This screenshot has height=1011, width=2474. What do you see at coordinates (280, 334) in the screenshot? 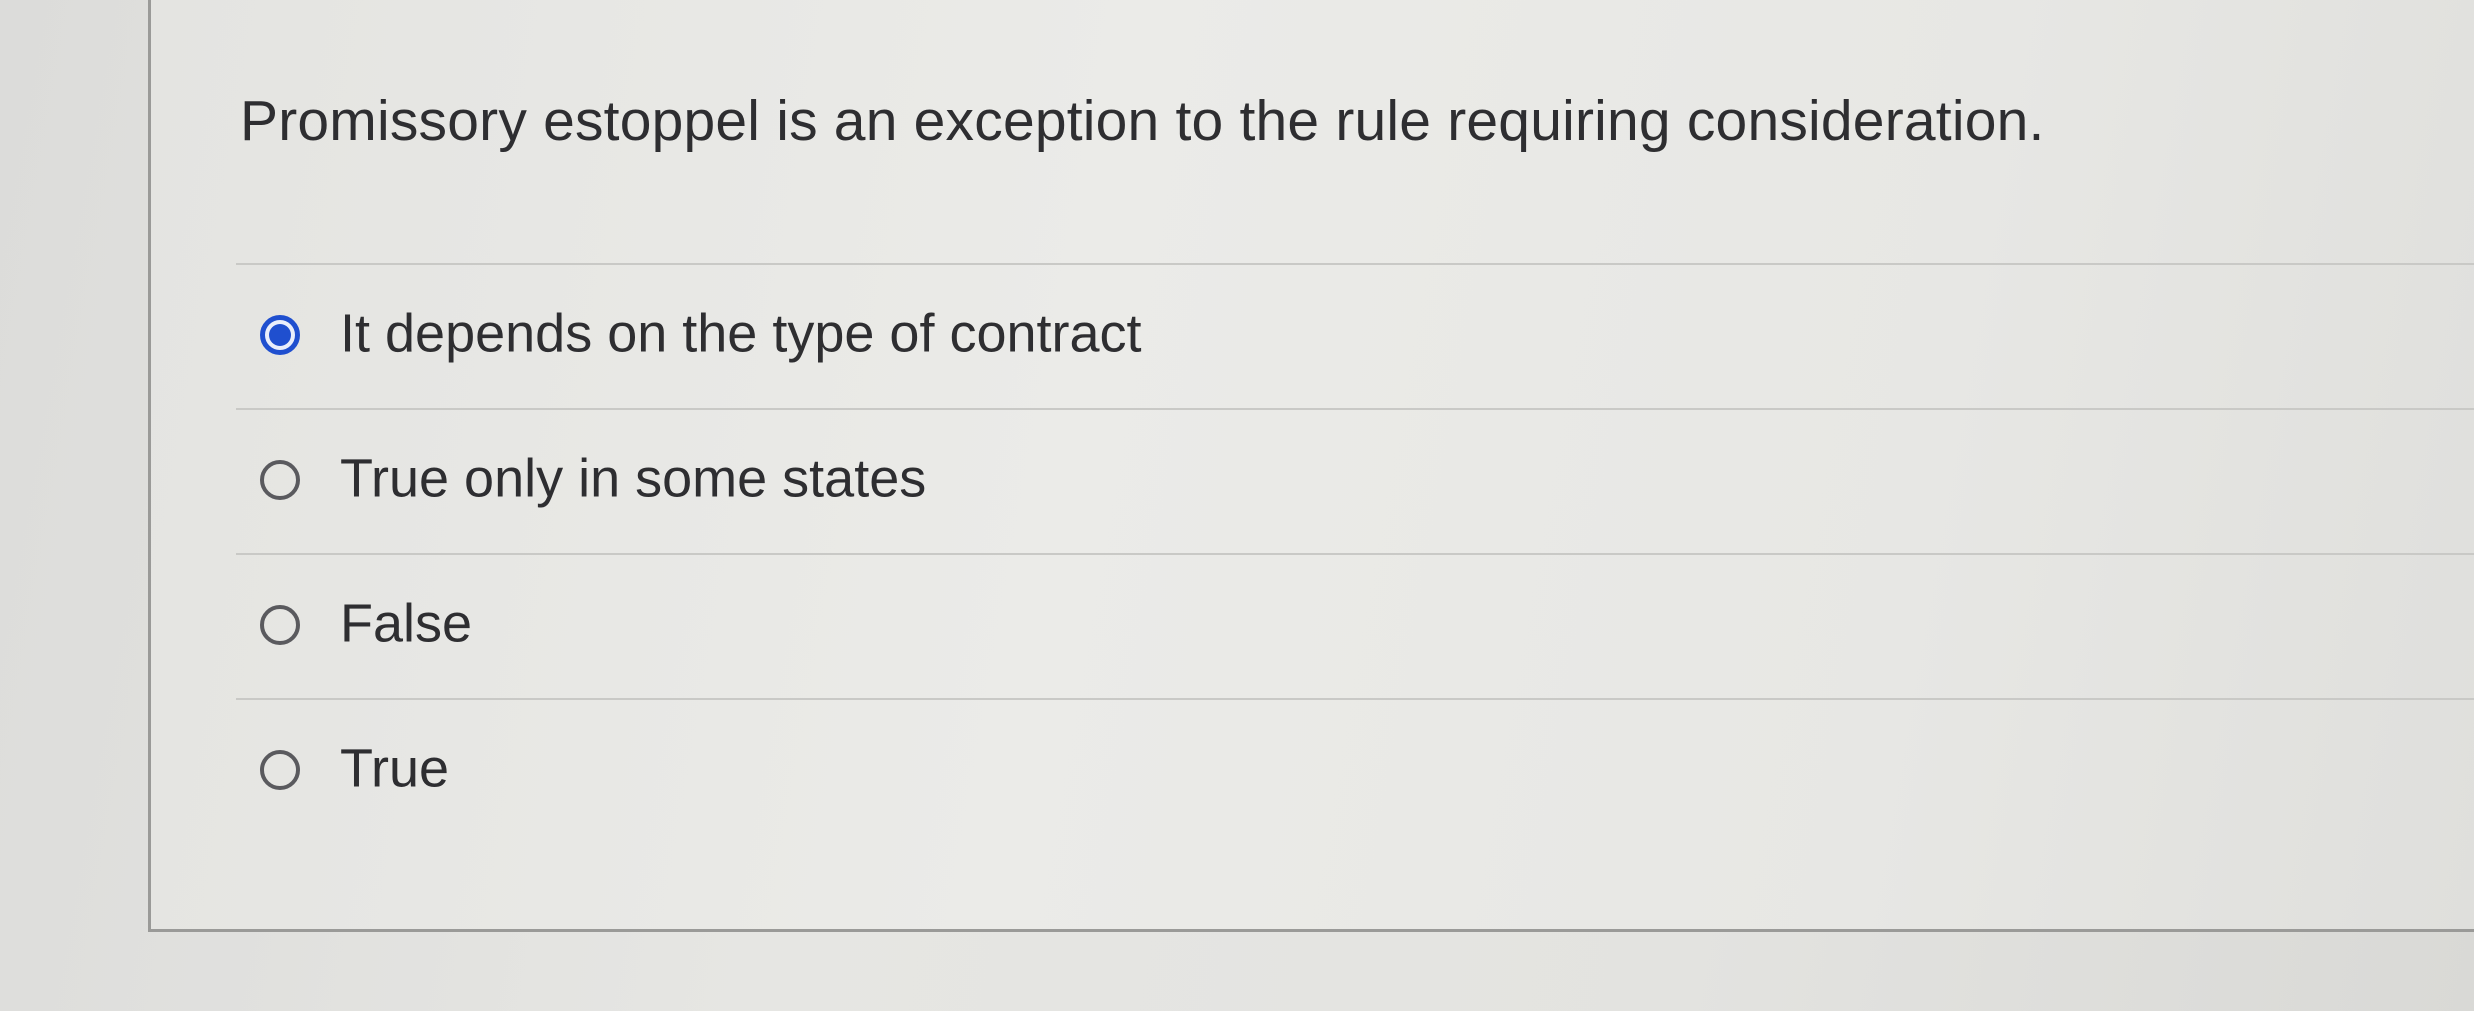
I see `radio-button-selected` at bounding box center [280, 334].